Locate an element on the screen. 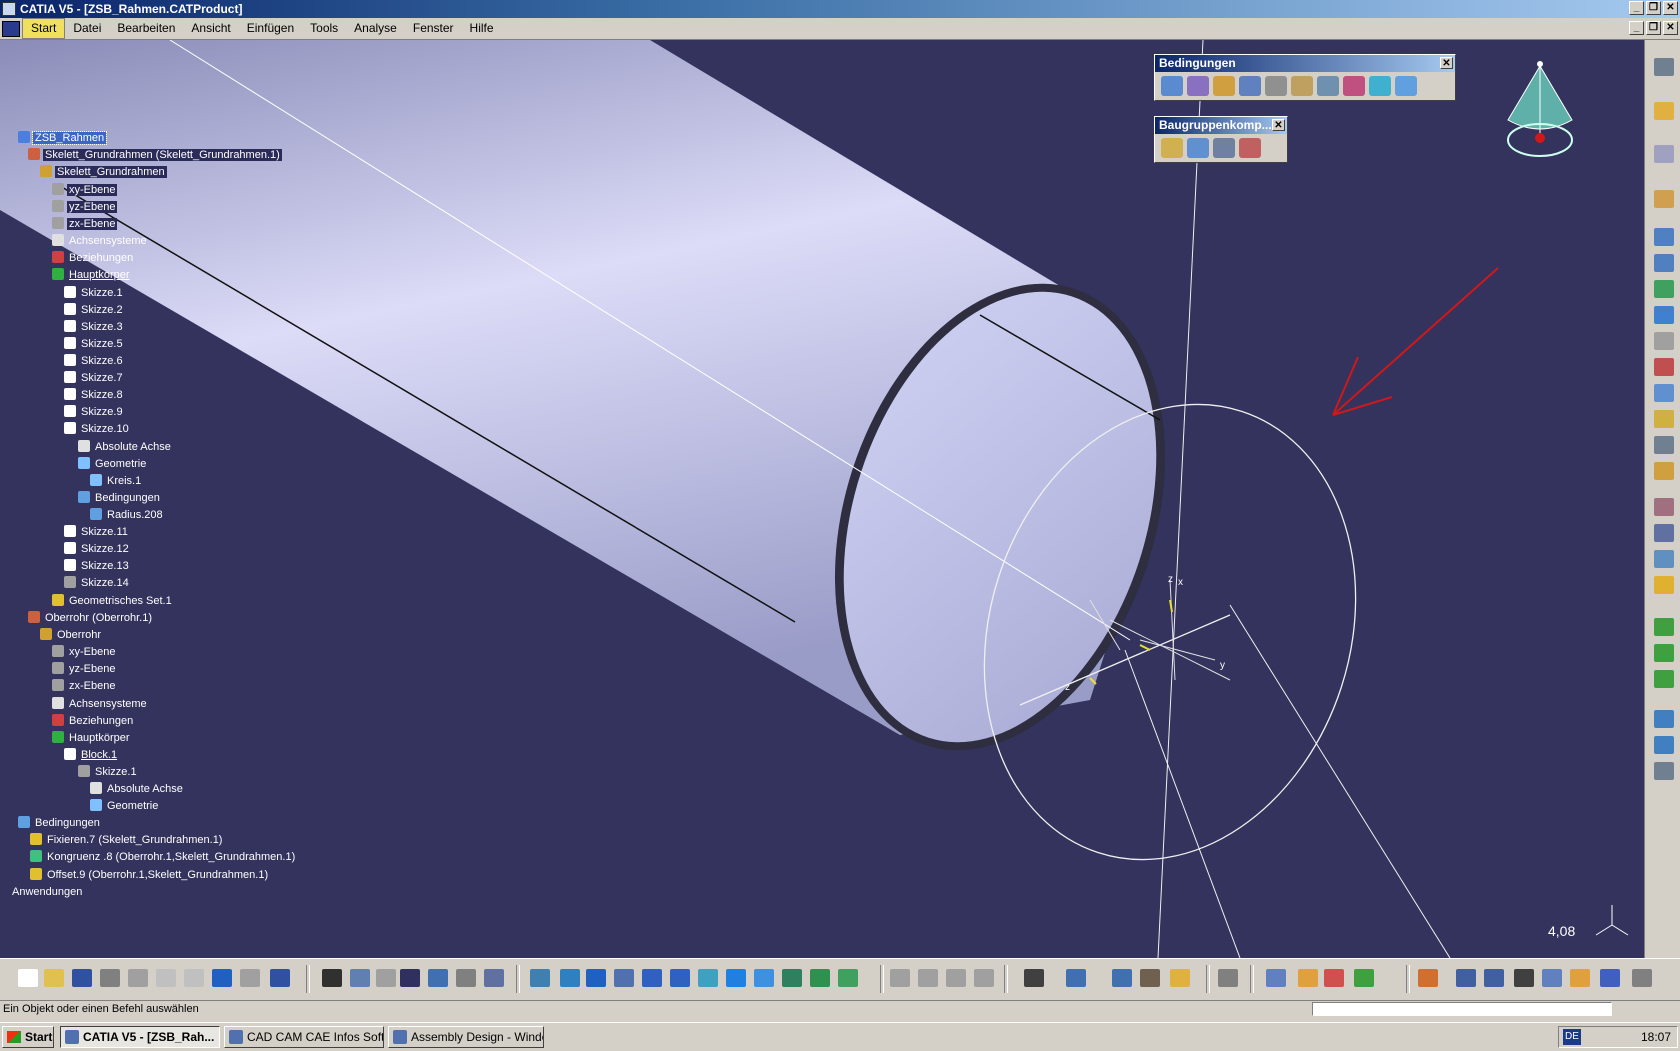  doc-close-icon: ✕ is located at coordinates (1670, 28).